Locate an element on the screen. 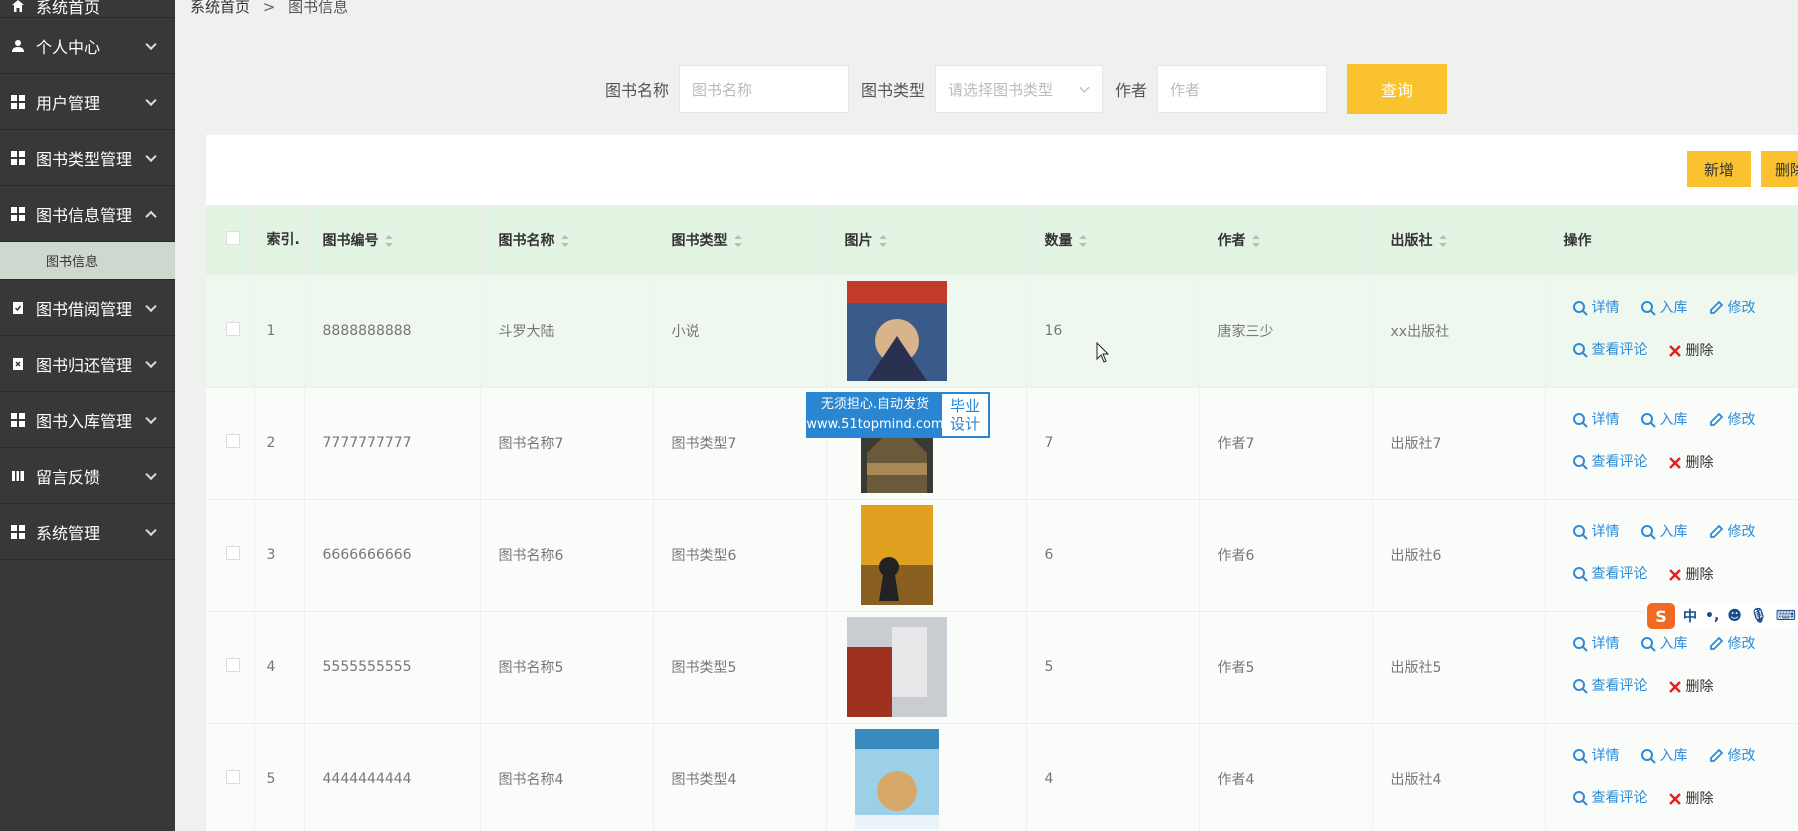 This screenshot has height=831, width=1798. sidebar-item-feedback: 留言反馈 is located at coordinates (87, 476).